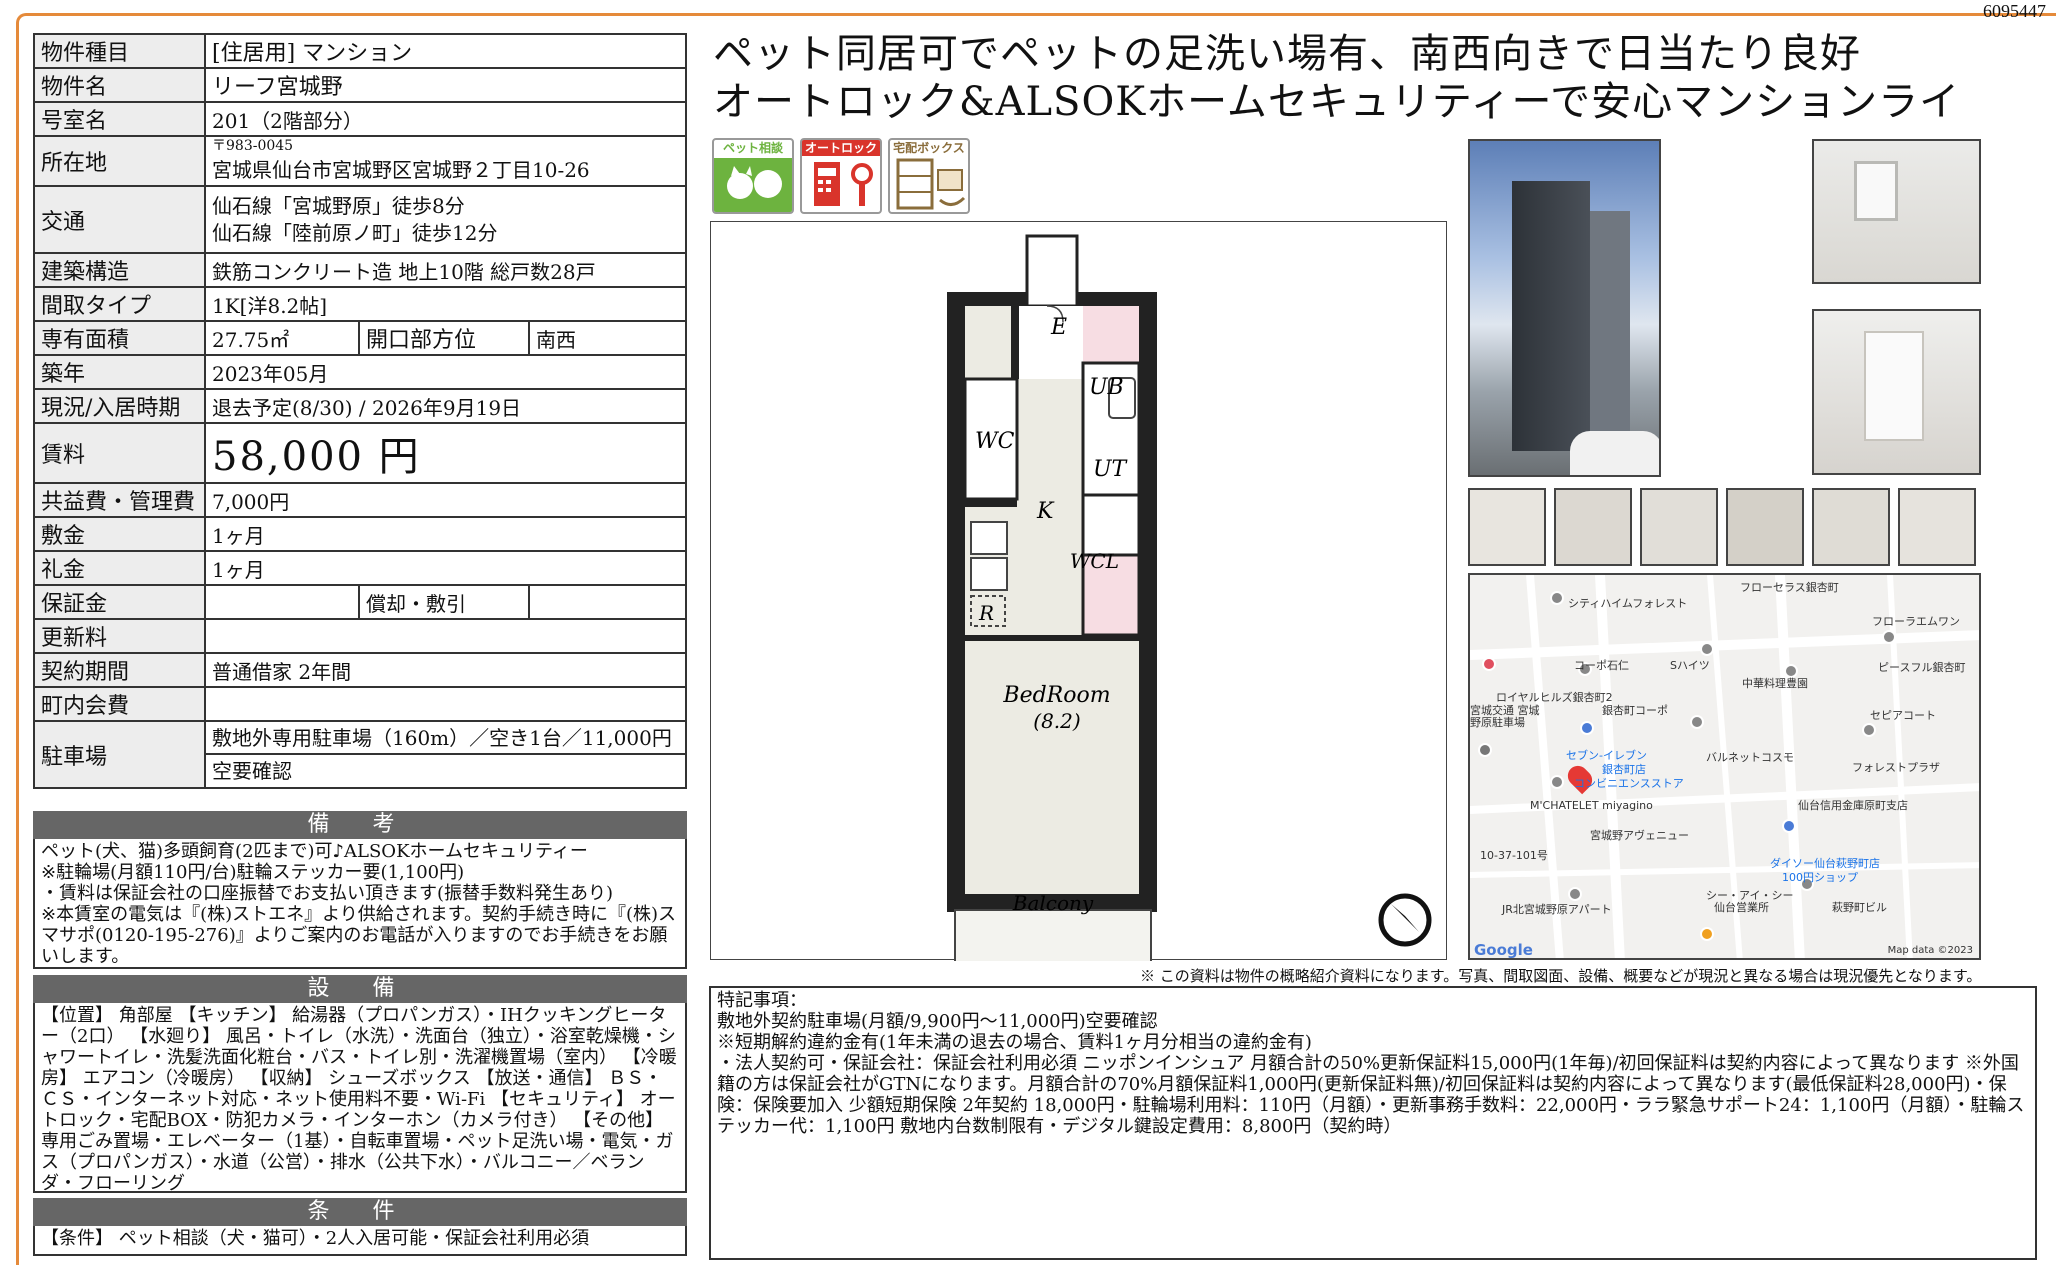  What do you see at coordinates (119, 51) in the screenshot?
I see `type-label: 物件種目` at bounding box center [119, 51].